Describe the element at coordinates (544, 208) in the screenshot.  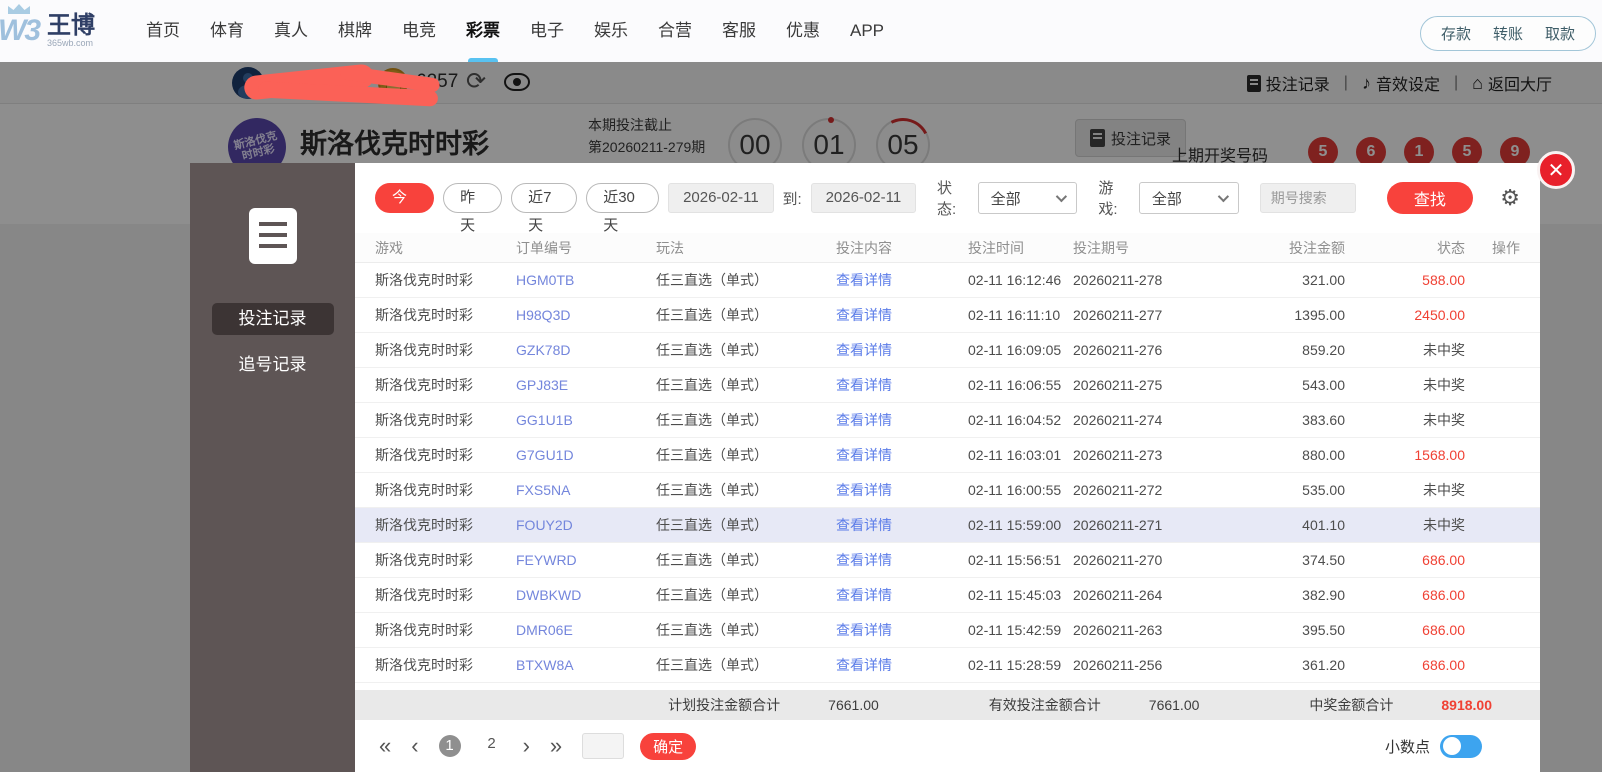
I see `quick-filter-近7天: 近7天` at that location.